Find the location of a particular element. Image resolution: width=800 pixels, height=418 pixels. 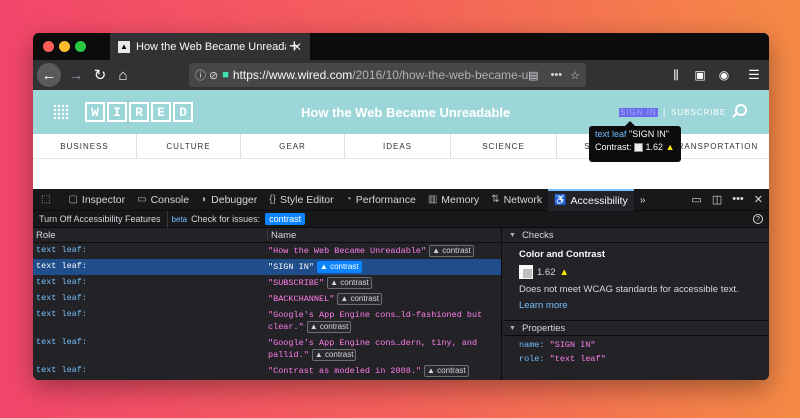

learn-more-link: Learn more is located at coordinates (636, 305).